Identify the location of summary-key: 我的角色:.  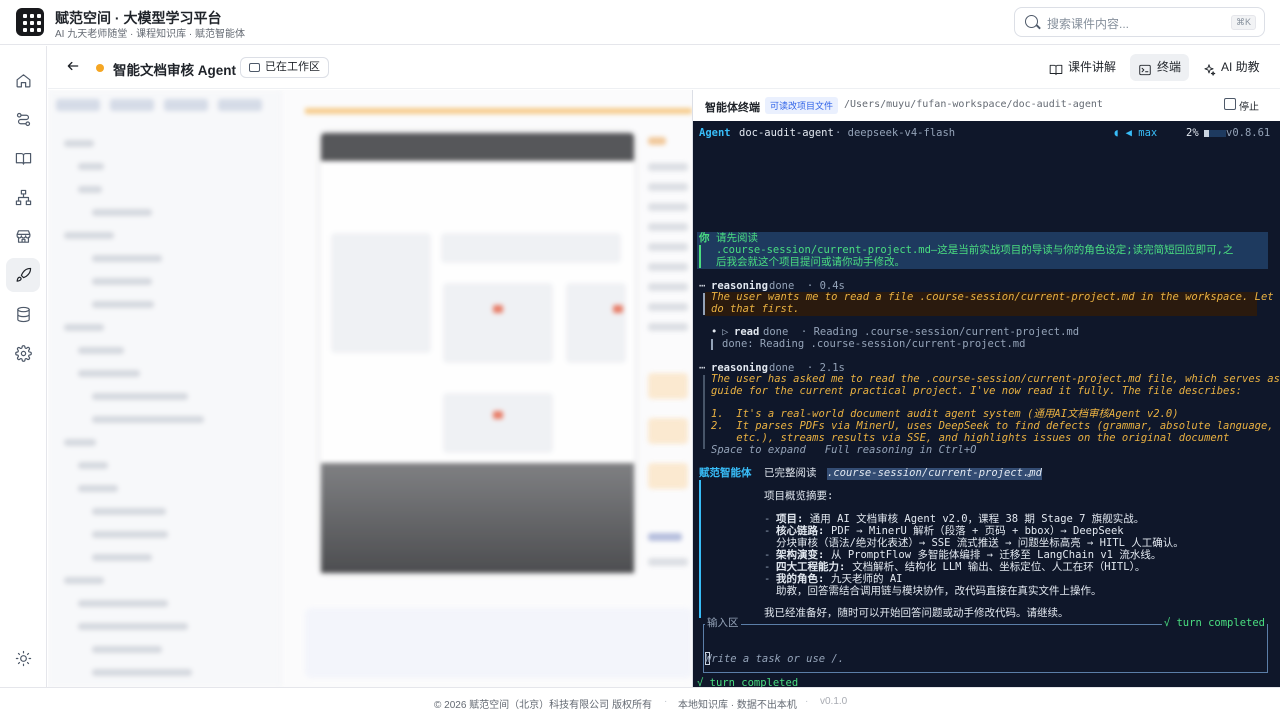
(800, 579).